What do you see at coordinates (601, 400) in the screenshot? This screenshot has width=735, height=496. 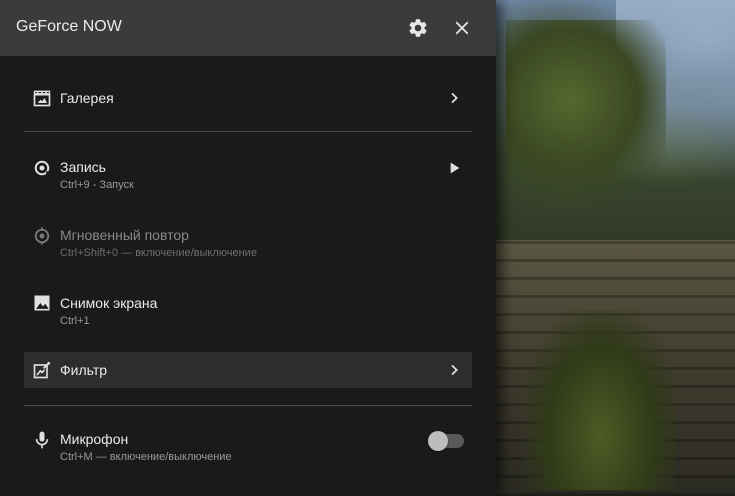 I see `fern-plant` at bounding box center [601, 400].